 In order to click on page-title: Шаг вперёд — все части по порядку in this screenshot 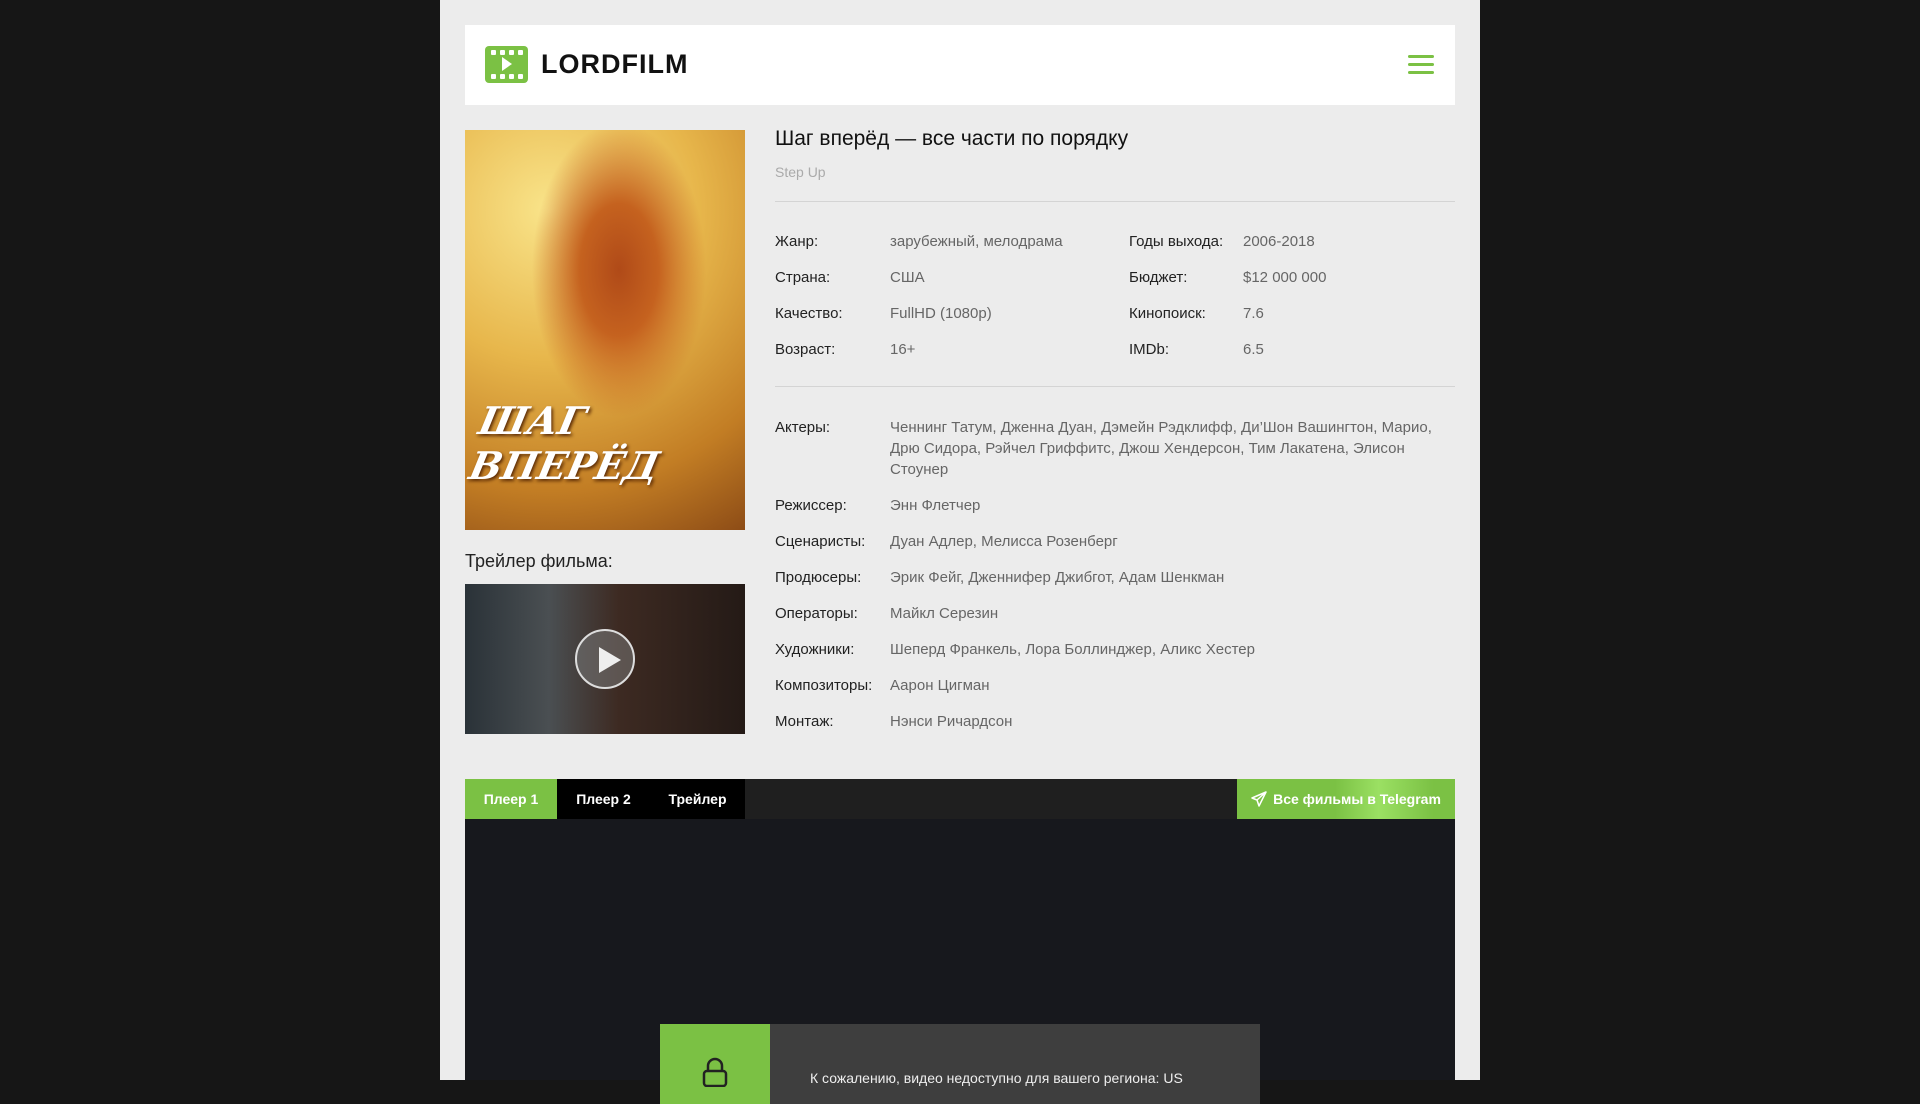, I will do `click(952, 138)`.